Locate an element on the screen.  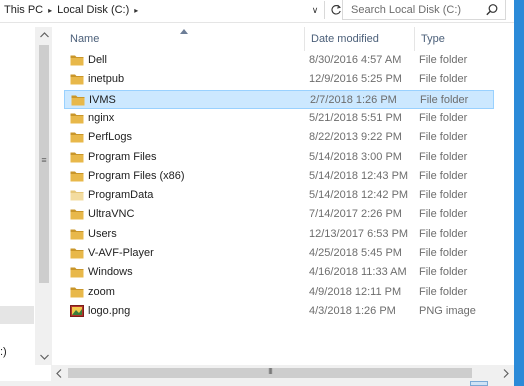
file-name: logo.png is located at coordinates (109, 311).